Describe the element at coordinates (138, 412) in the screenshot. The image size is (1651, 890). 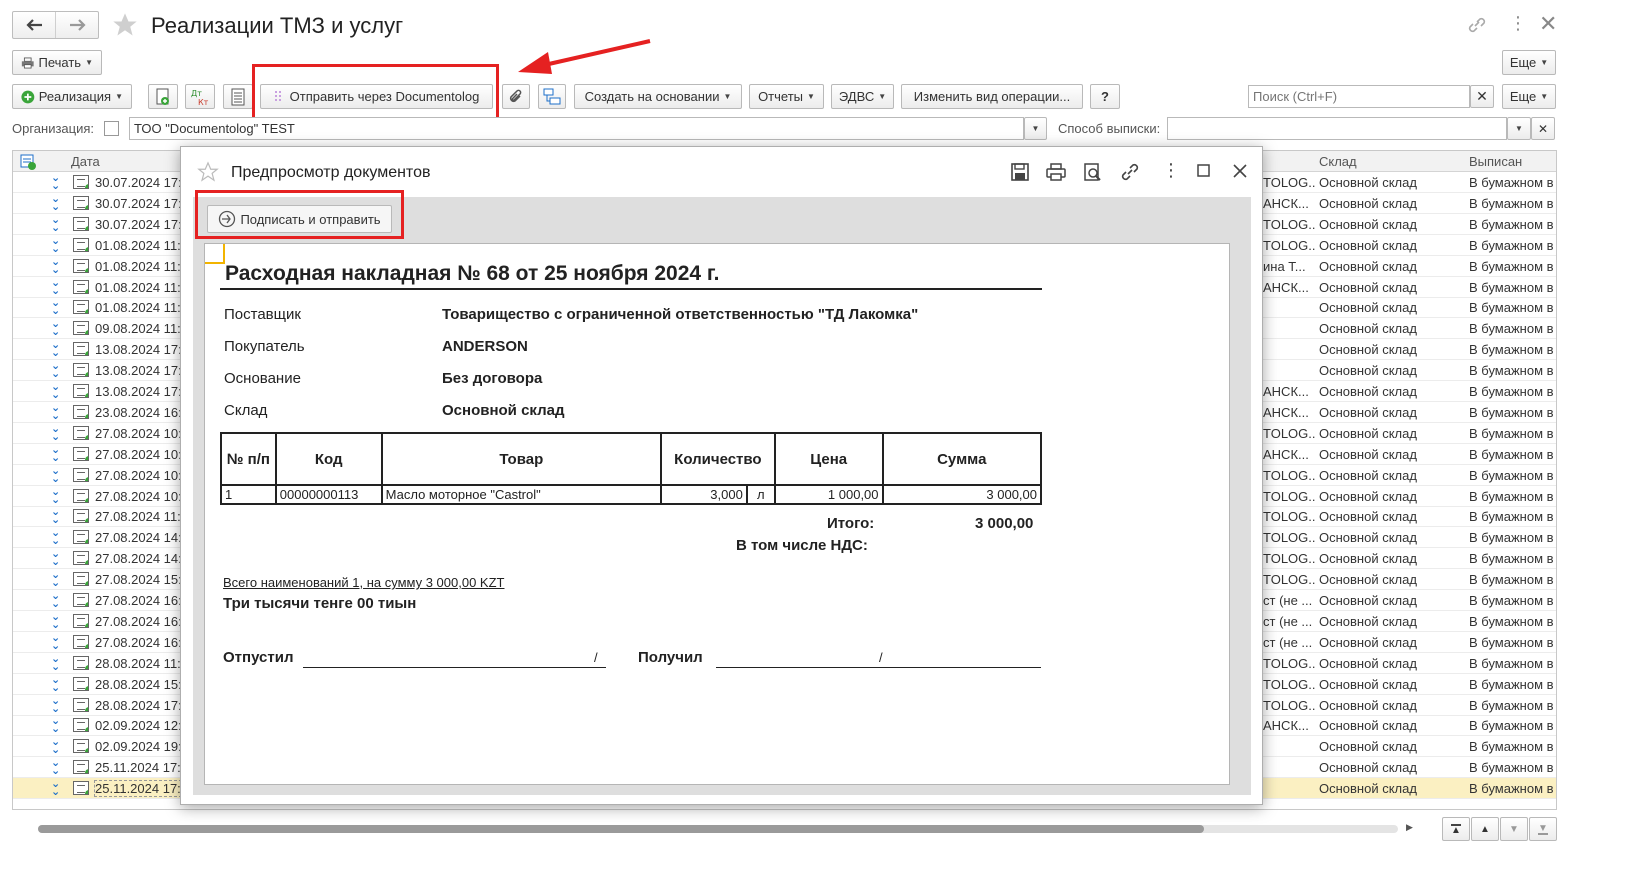
I see `row-date: 23.08.2024 16:5` at that location.